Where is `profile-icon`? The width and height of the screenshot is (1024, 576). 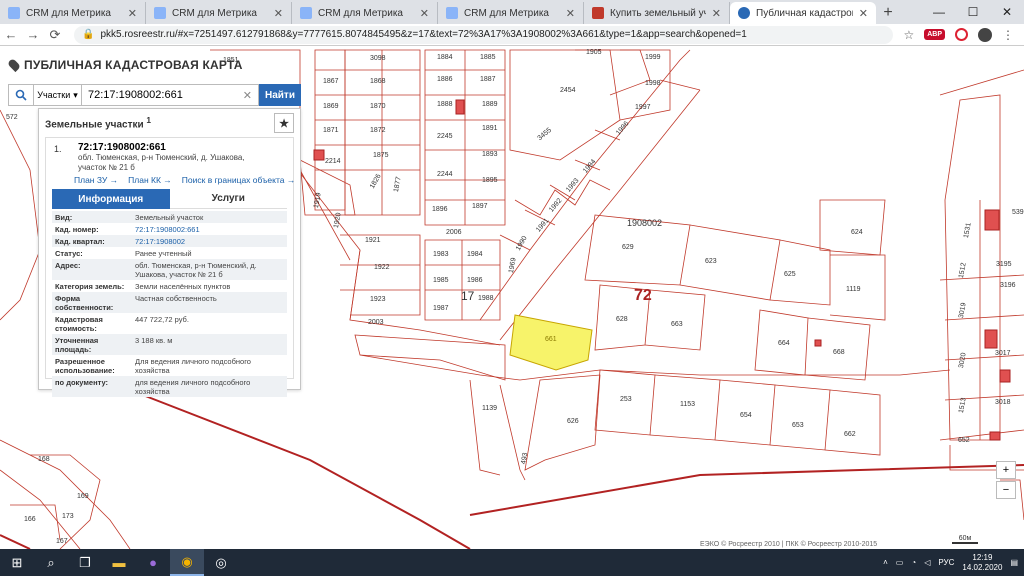 profile-icon is located at coordinates (985, 34).